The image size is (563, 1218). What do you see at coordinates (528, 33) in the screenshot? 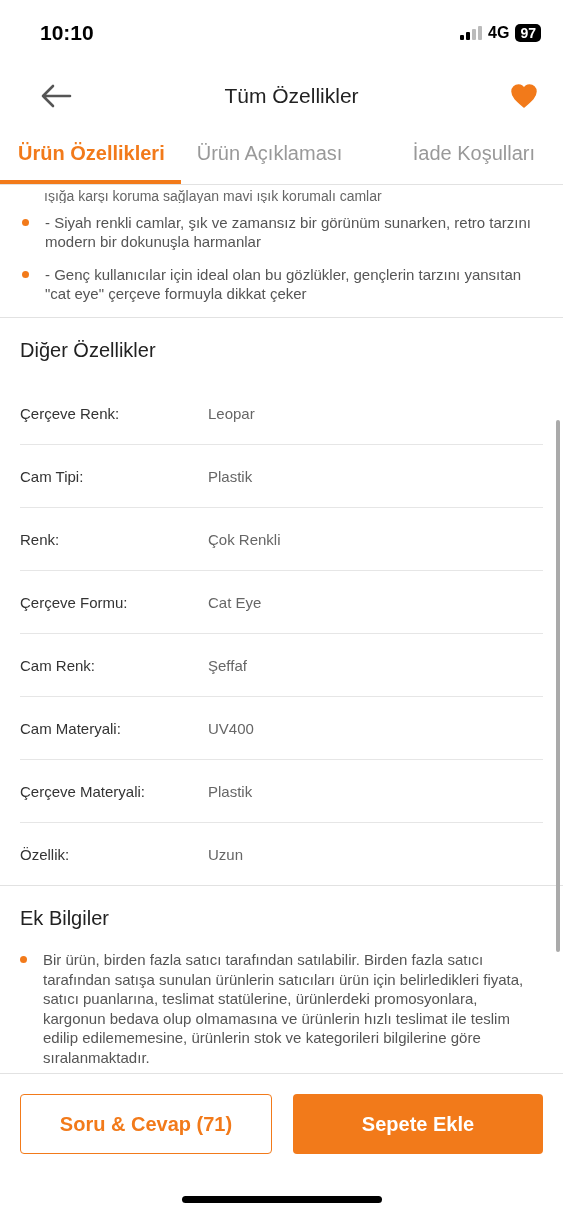
I see `battery-level: 97` at bounding box center [528, 33].